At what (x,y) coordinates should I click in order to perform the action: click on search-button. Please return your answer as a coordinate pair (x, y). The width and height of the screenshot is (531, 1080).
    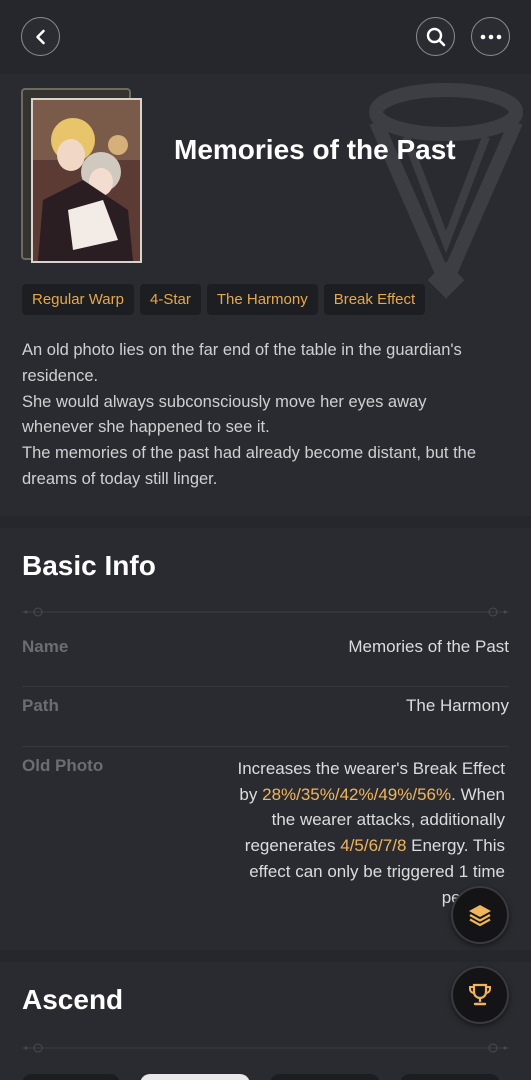
    Looking at the image, I should click on (435, 36).